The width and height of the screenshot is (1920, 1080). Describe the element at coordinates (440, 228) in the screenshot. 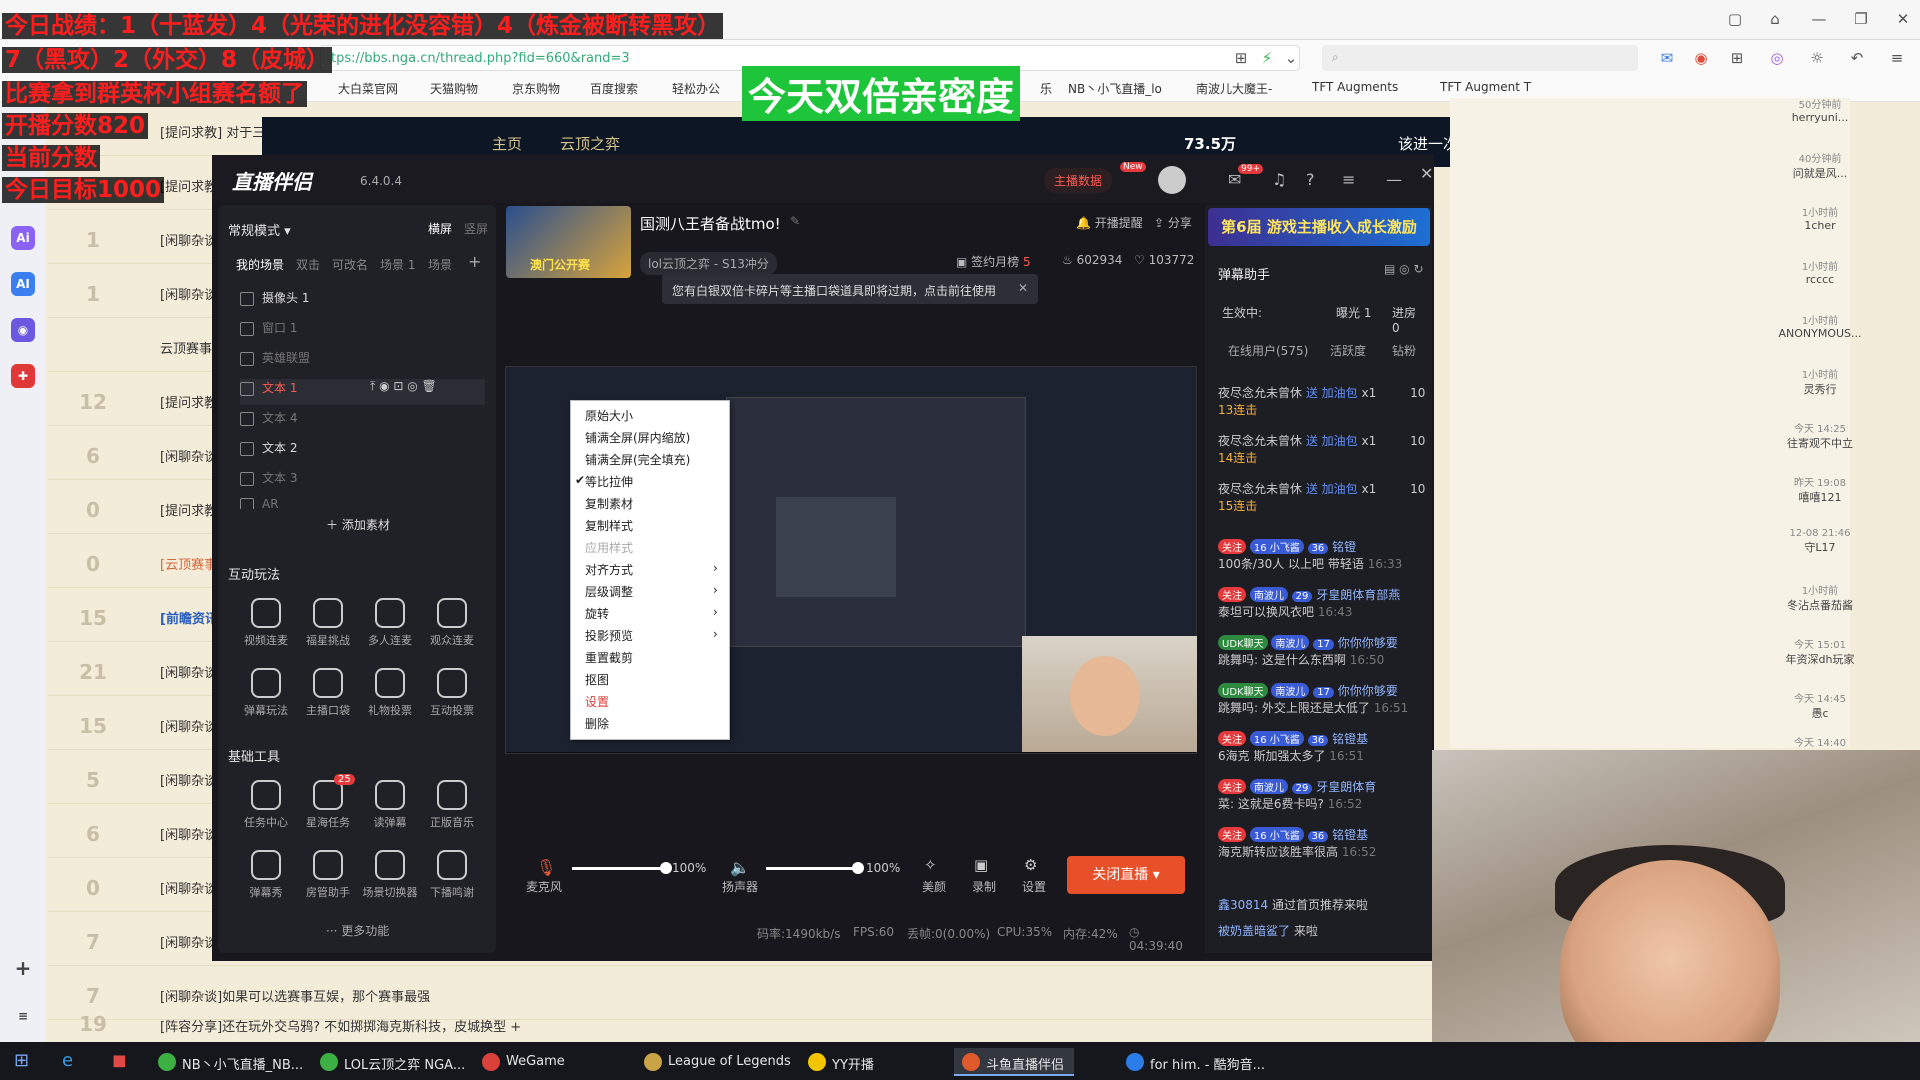

I see `landscape-toggle: 横屏` at that location.